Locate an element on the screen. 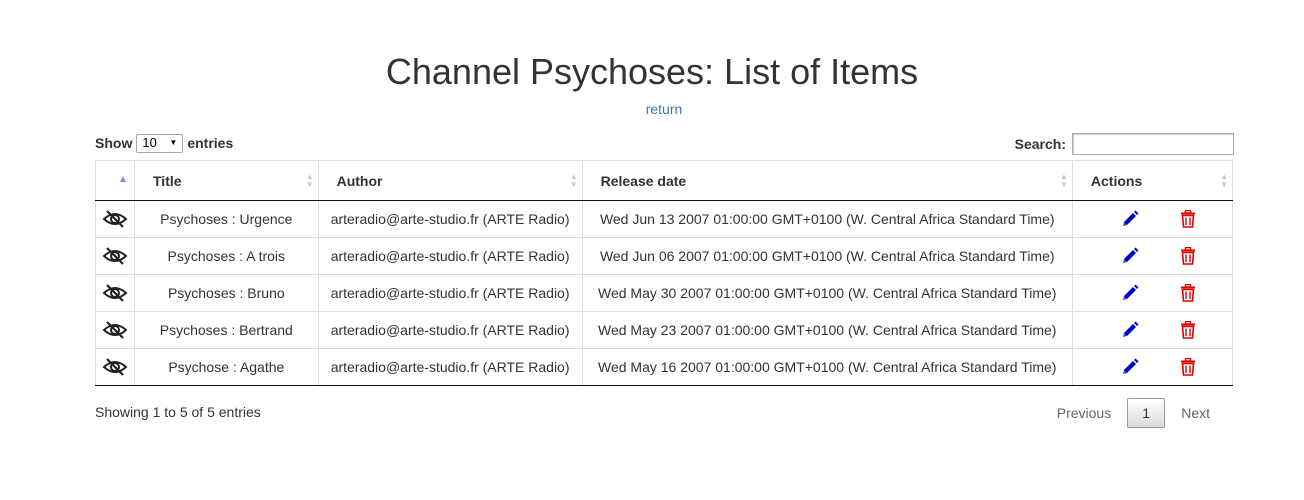  pagination: Previous 1 Next is located at coordinates (1133, 413).